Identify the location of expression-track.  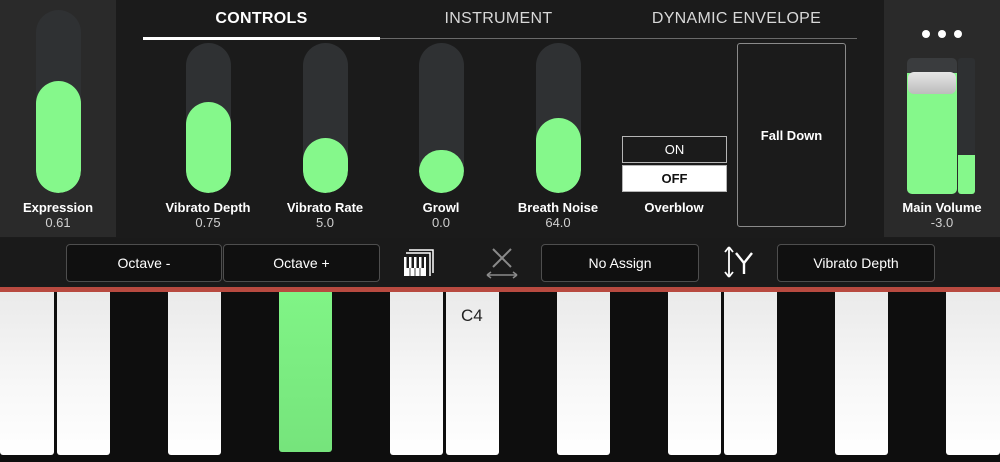
(58, 101).